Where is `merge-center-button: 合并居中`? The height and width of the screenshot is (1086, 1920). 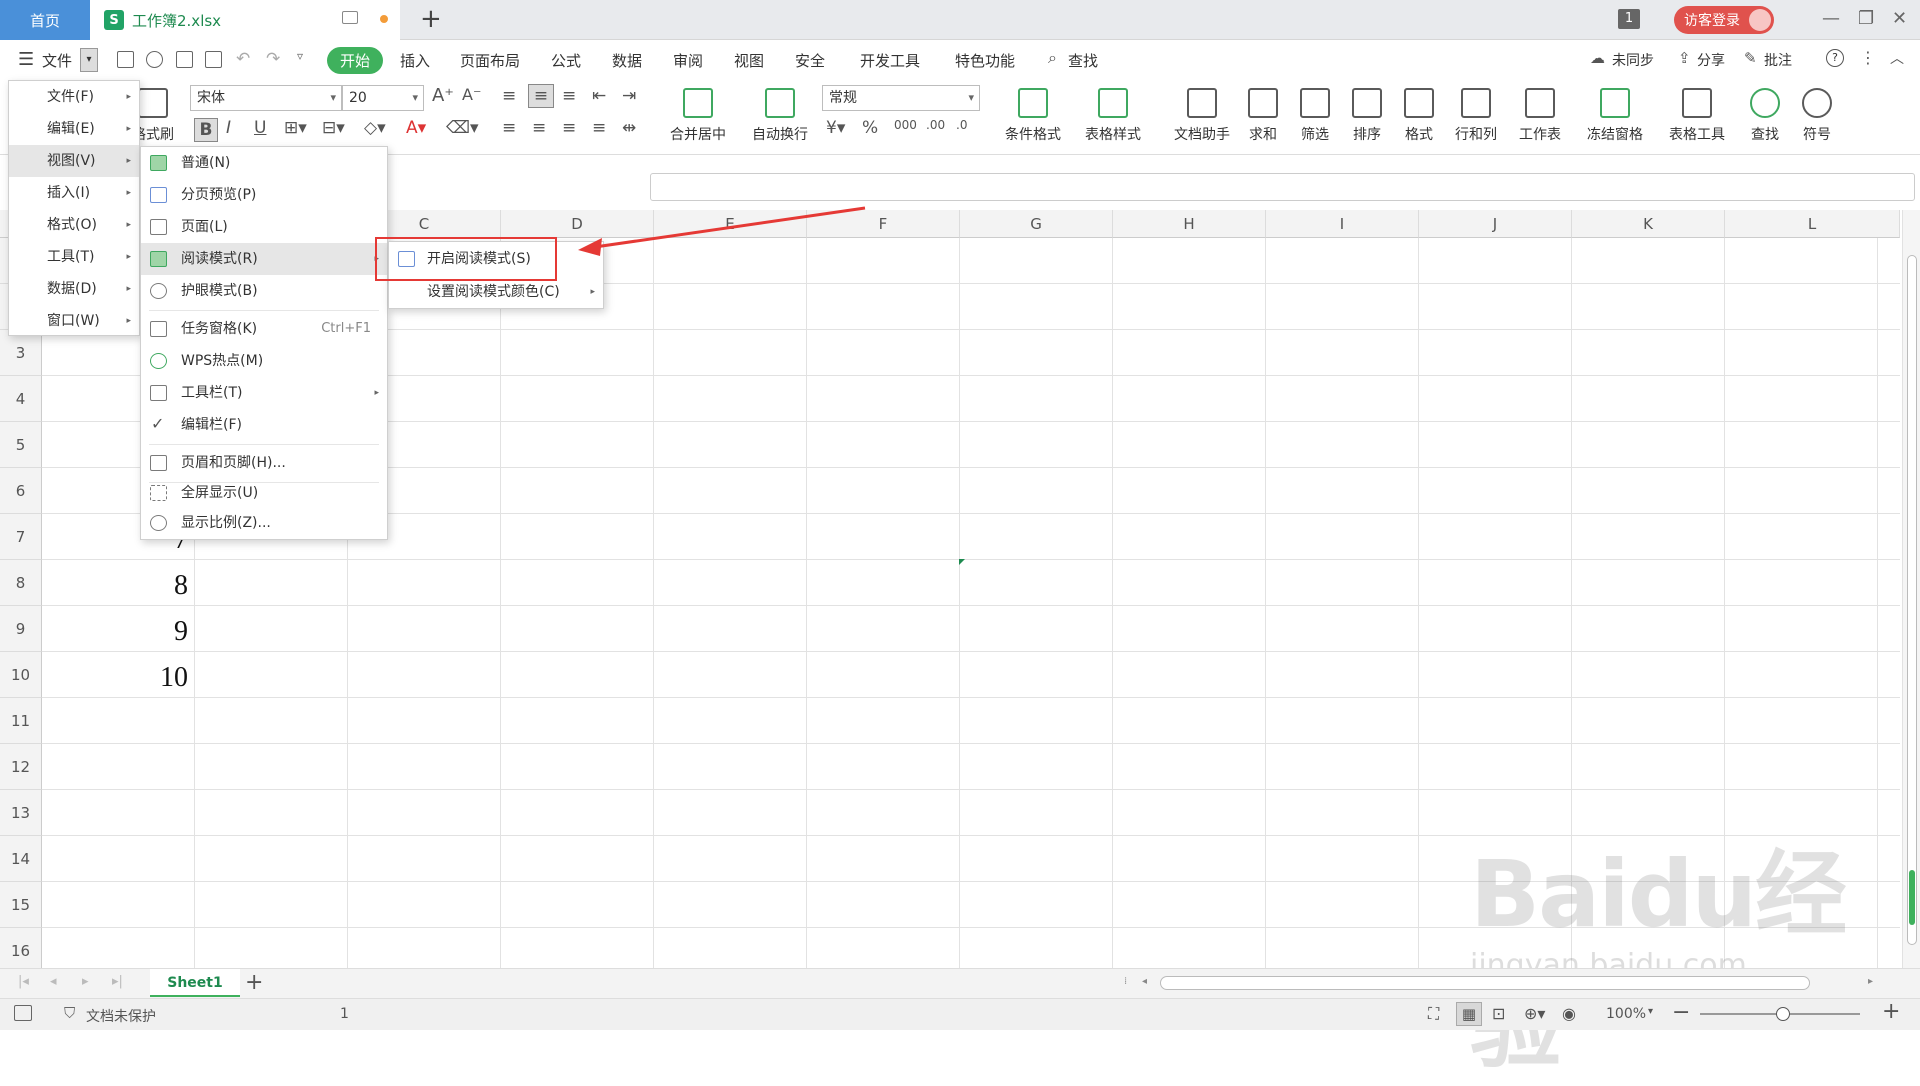 merge-center-button: 合并居中 is located at coordinates (698, 116).